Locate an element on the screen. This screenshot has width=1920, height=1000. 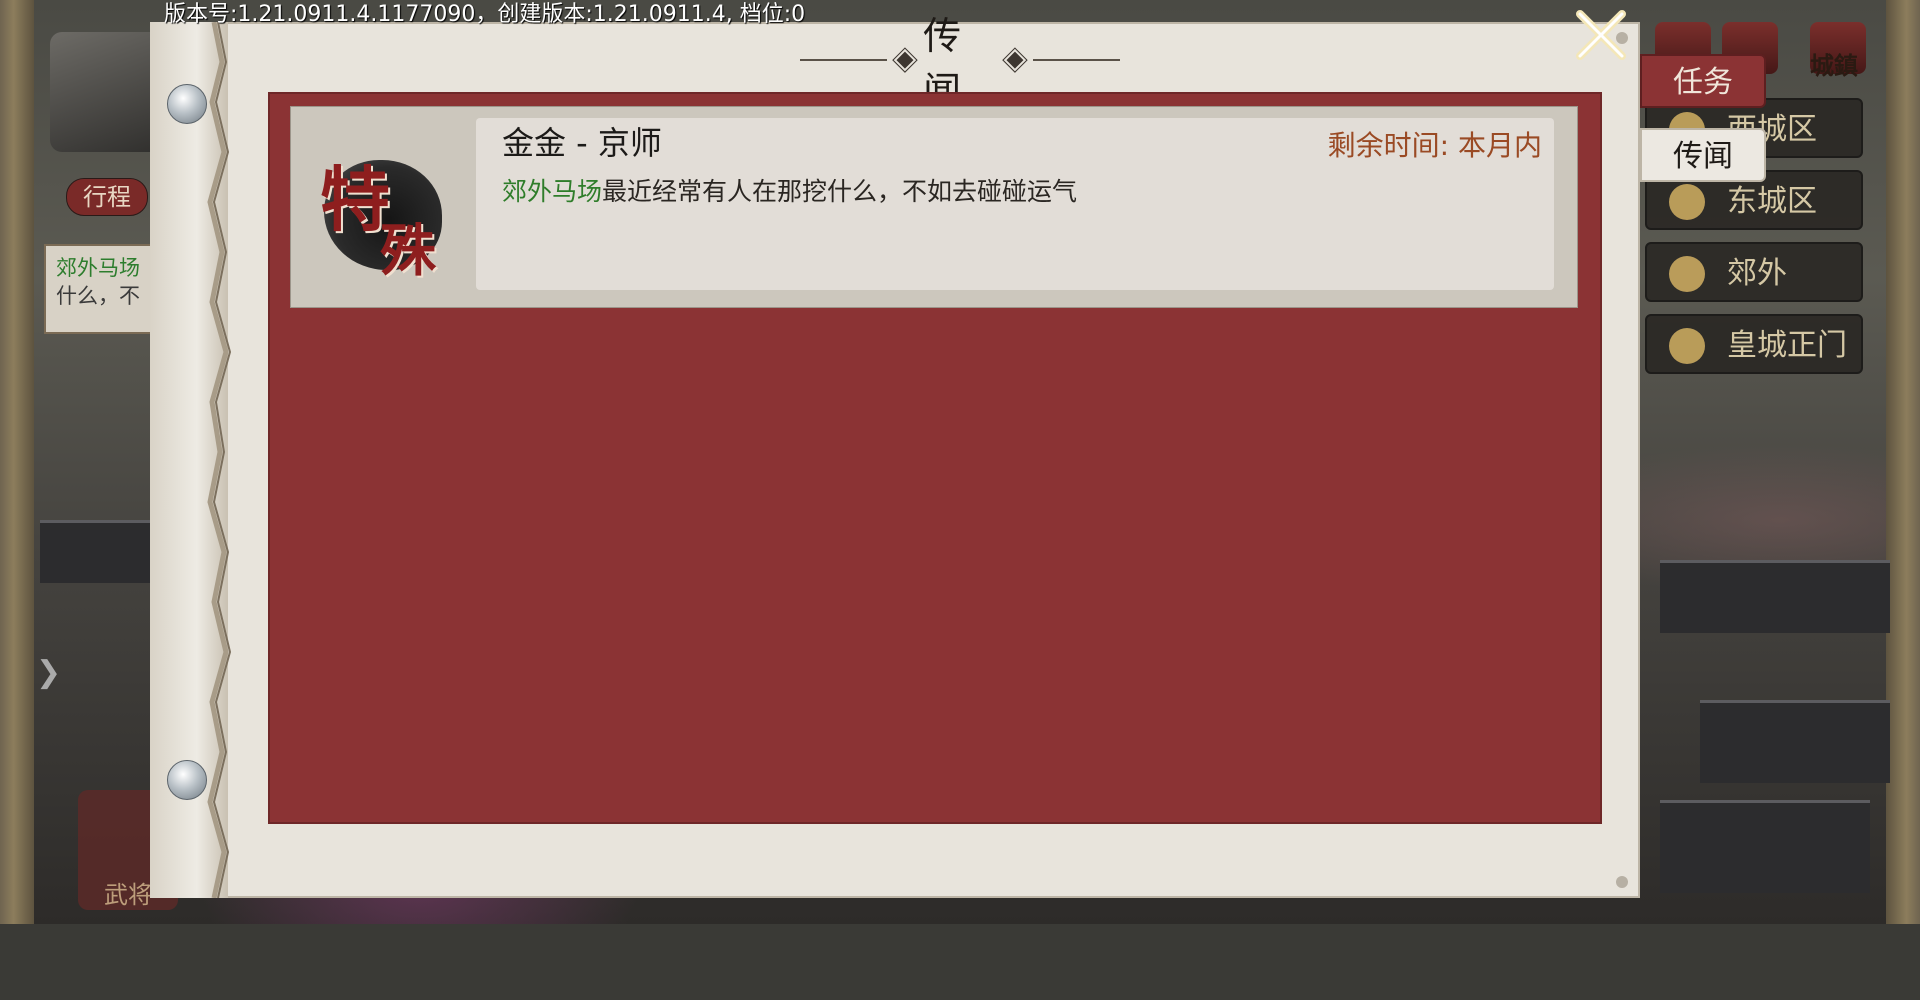
tab-task: 任务 is located at coordinates (1703, 81).